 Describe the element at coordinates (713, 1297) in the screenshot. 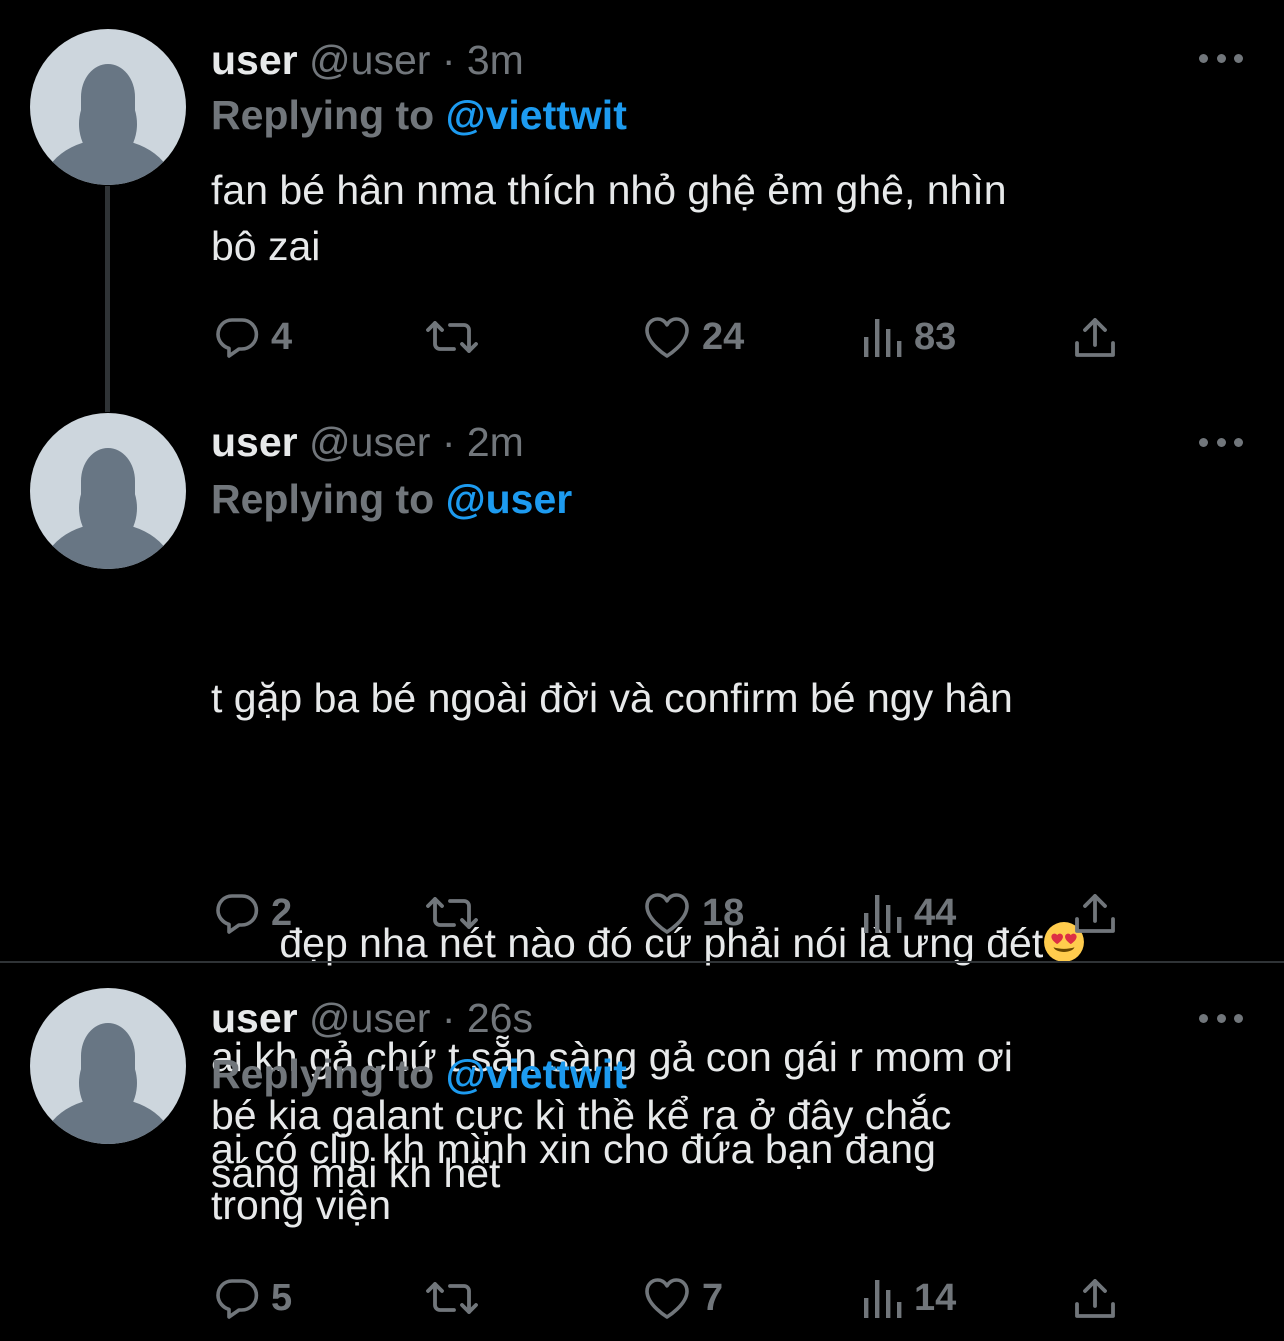

I see `like-count: 7` at that location.